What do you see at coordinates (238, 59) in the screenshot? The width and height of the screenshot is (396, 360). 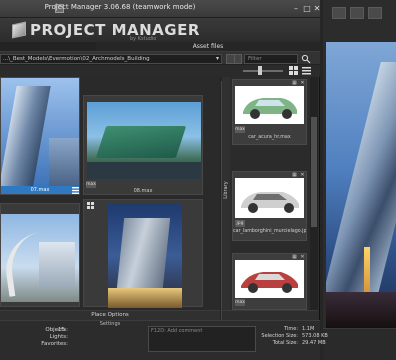 I see `folder-dropdown-button` at bounding box center [238, 59].